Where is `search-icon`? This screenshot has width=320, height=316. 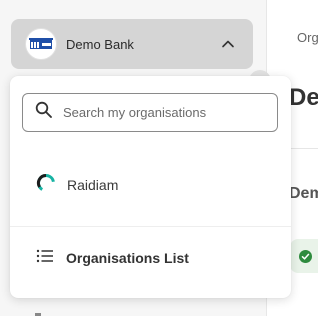 search-icon is located at coordinates (44, 112).